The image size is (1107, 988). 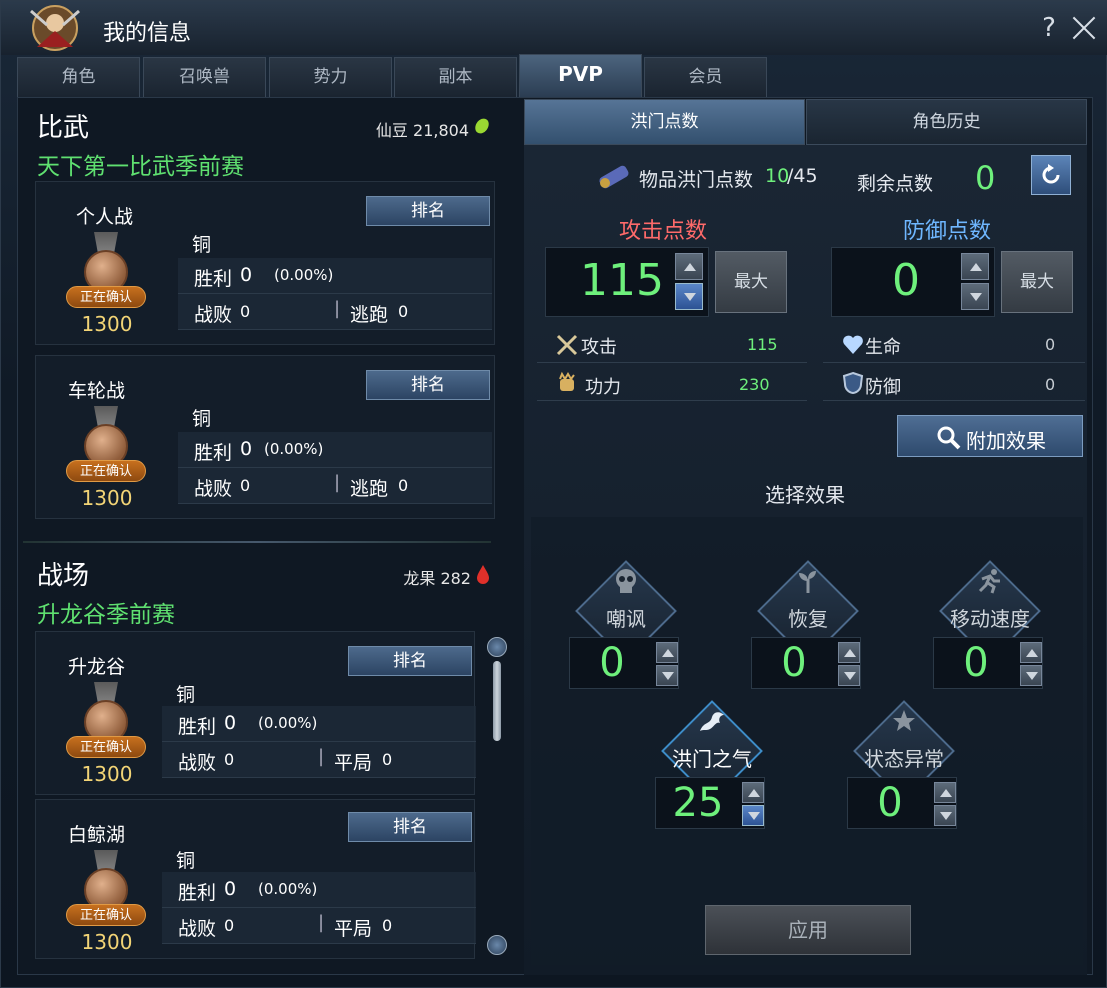 I want to click on reset-button, so click(x=1051, y=175).